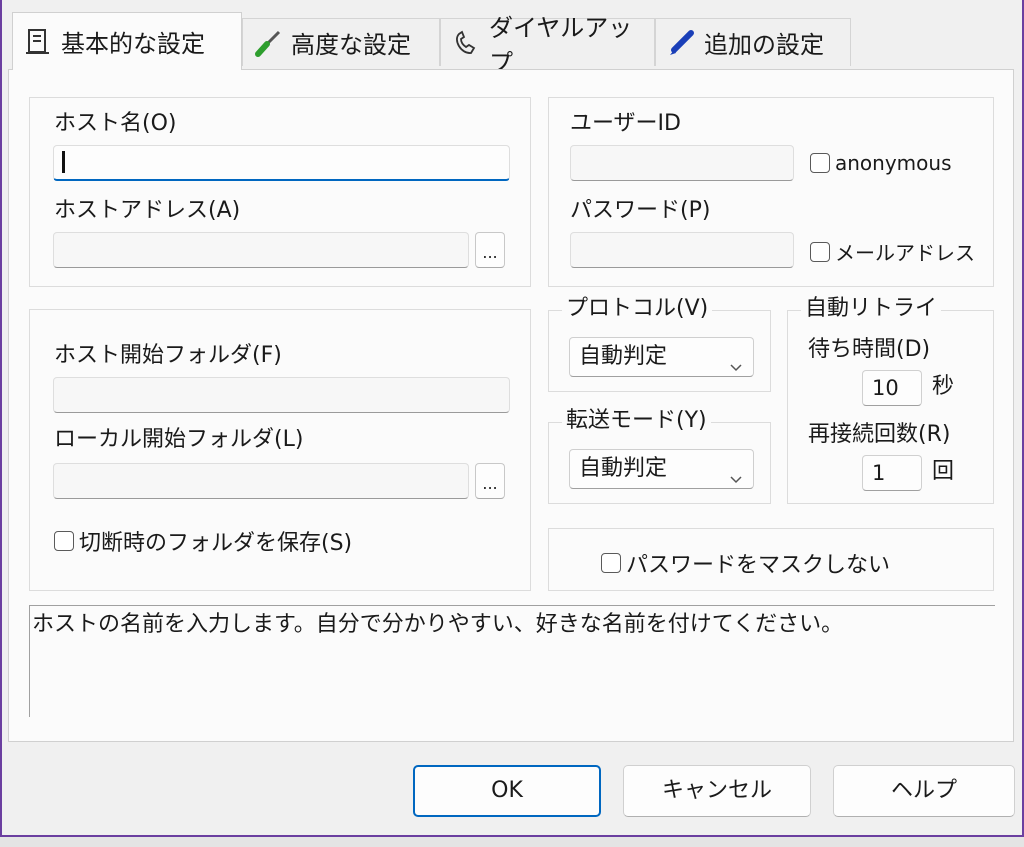 Image resolution: width=1024 pixels, height=847 pixels. Describe the element at coordinates (168, 355) in the screenshot. I see `host-start-folder-label: ホスト開始フォルダ(F)` at that location.